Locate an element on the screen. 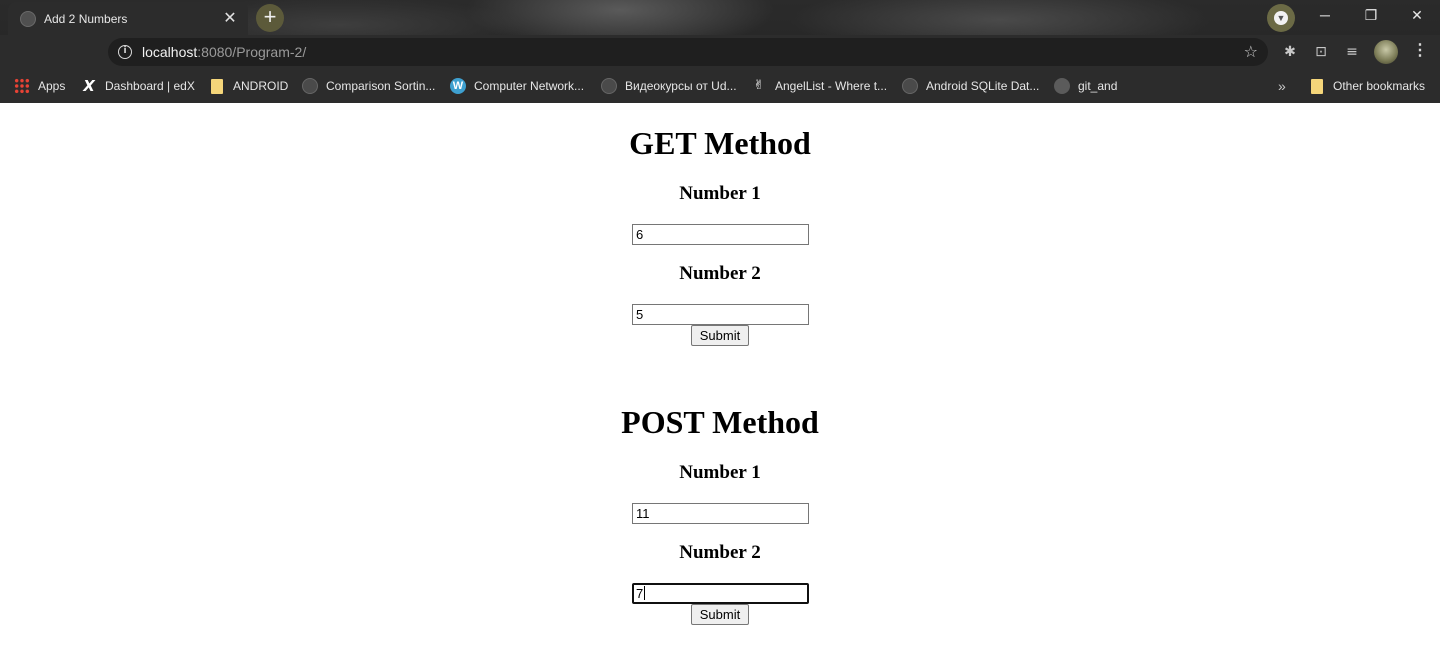 This screenshot has width=1440, height=650. cast-icon: ⊡ is located at coordinates (1321, 52).